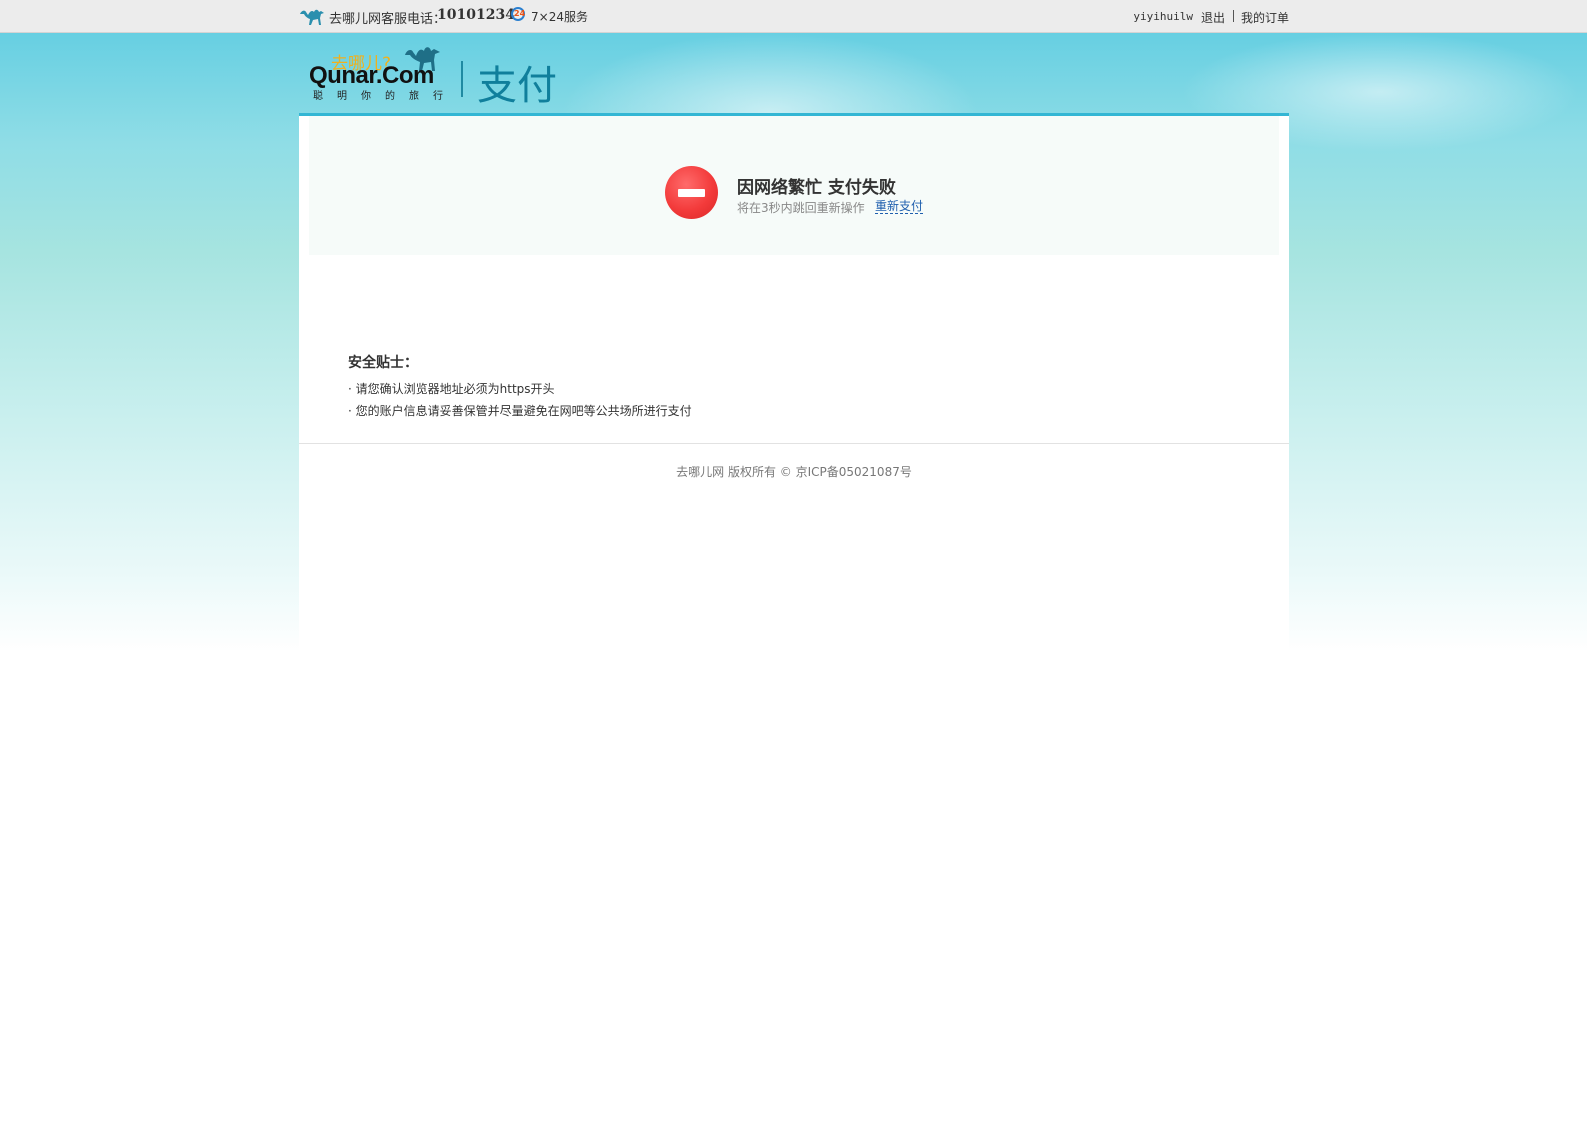  Describe the element at coordinates (1213, 17) in the screenshot. I see `logout-link: 退出` at that location.